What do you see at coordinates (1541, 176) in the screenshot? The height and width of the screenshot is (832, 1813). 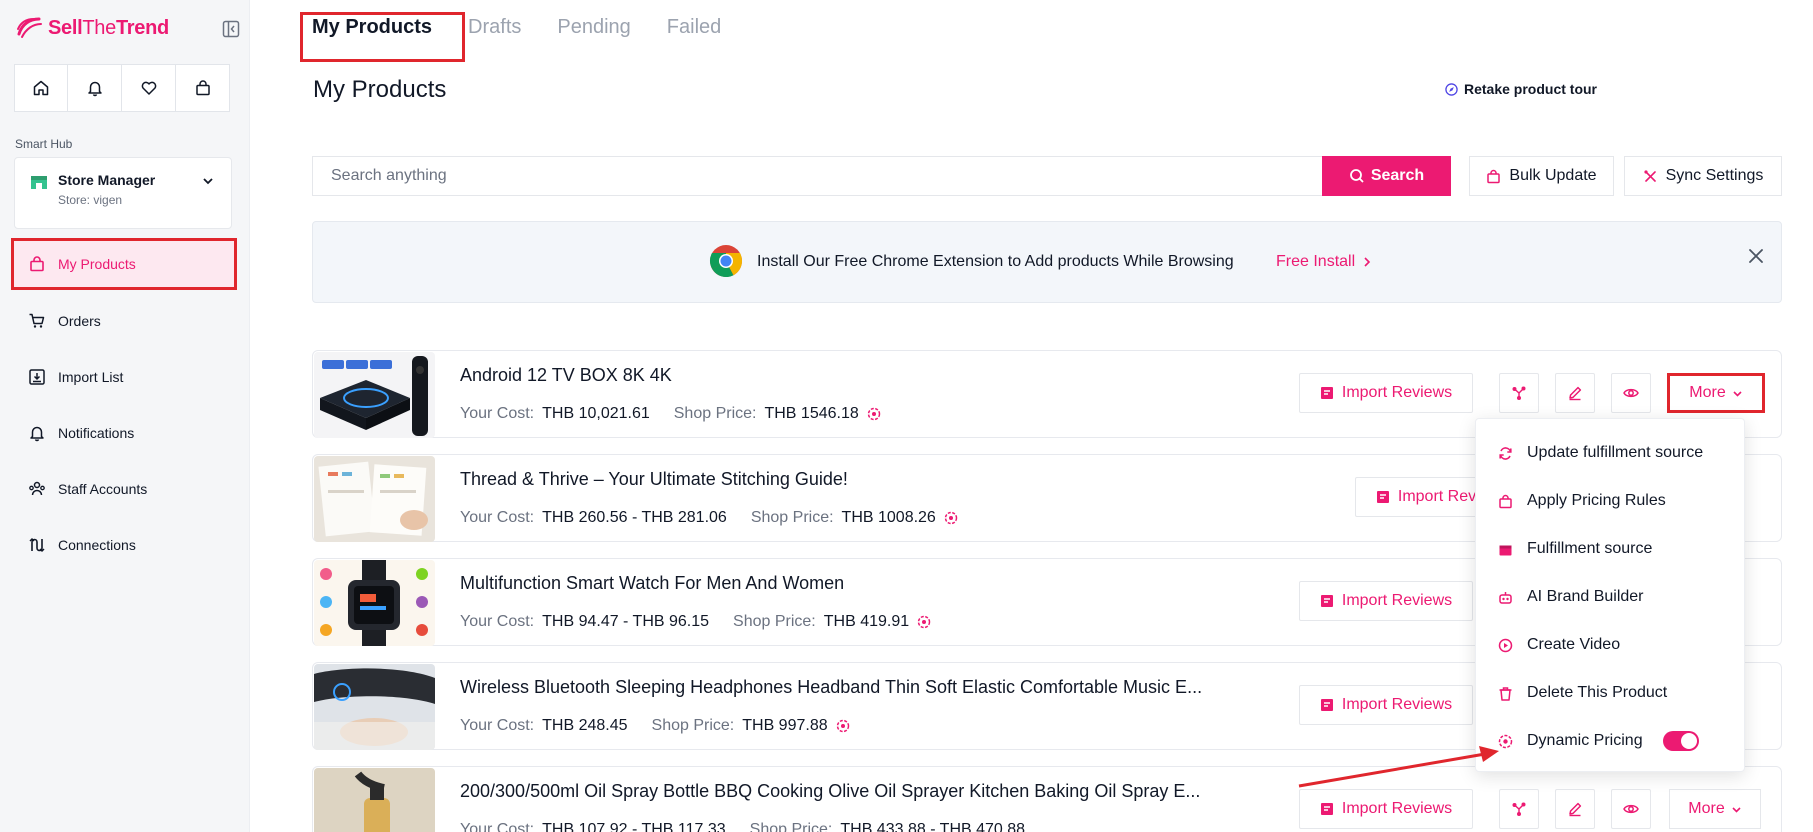 I see `bulk-update-button: Bulk Update` at bounding box center [1541, 176].